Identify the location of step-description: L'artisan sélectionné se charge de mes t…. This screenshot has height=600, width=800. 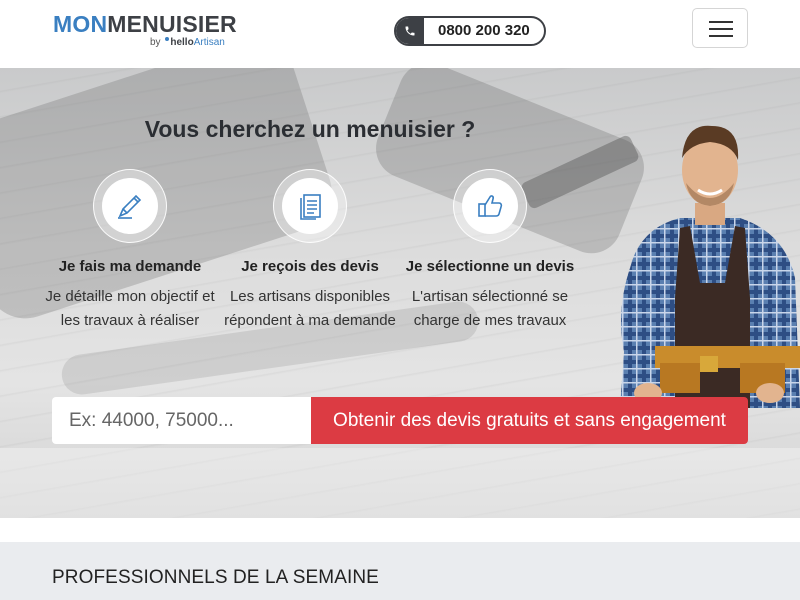
(490, 308).